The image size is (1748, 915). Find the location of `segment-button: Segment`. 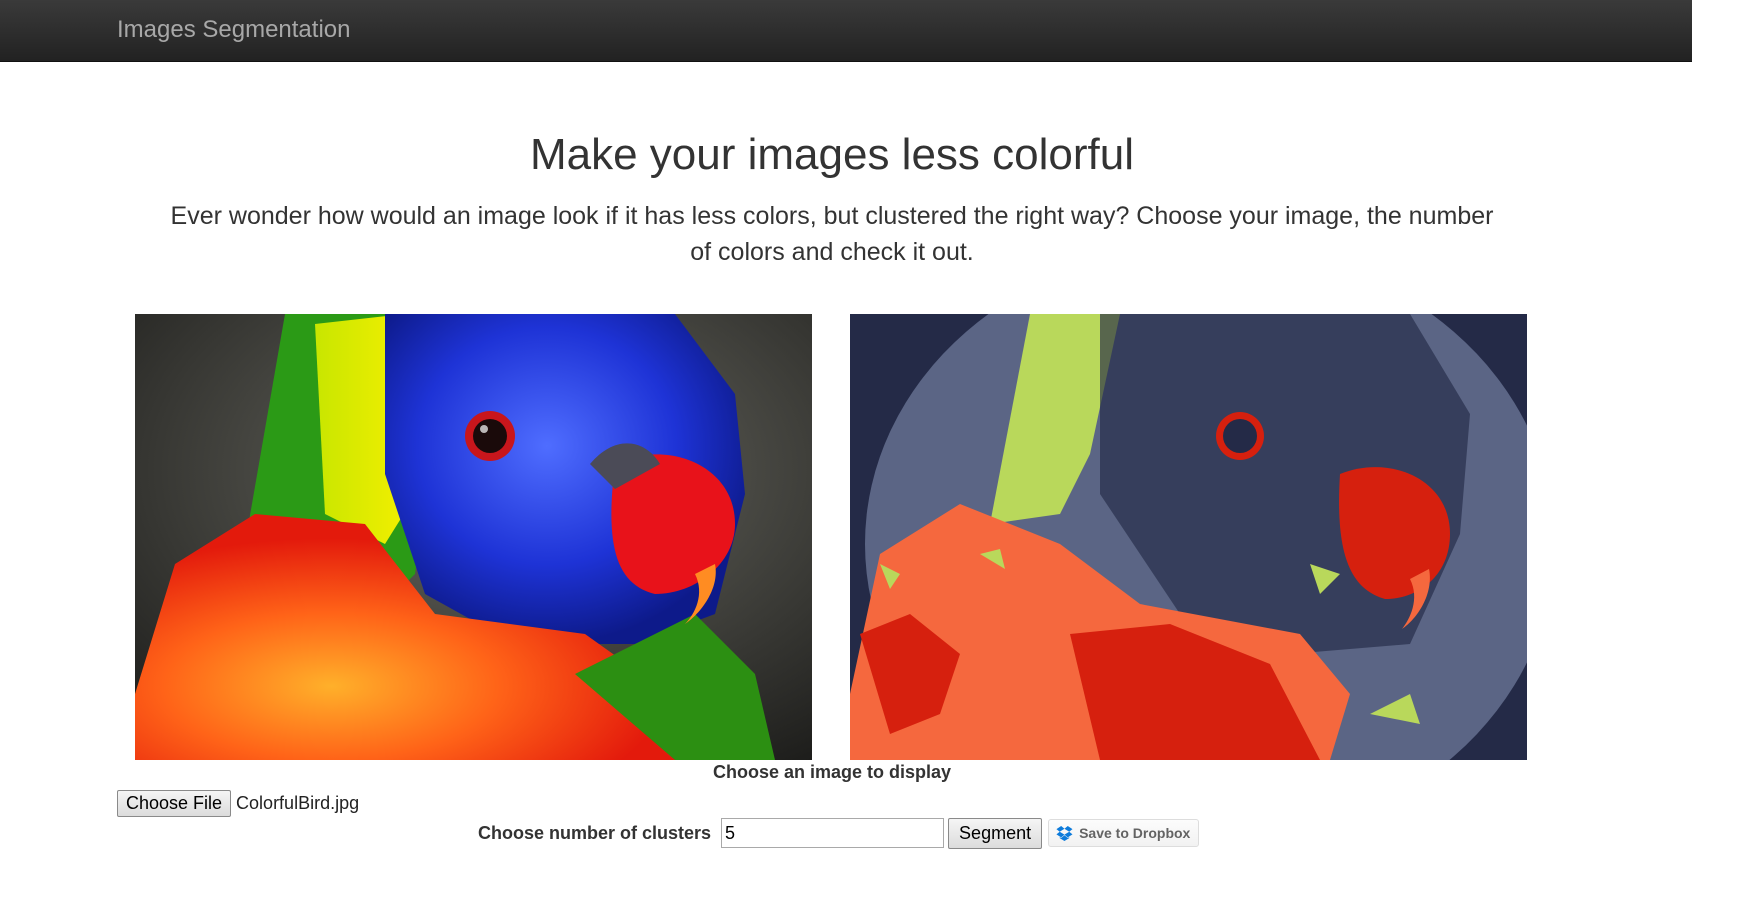

segment-button: Segment is located at coordinates (995, 833).